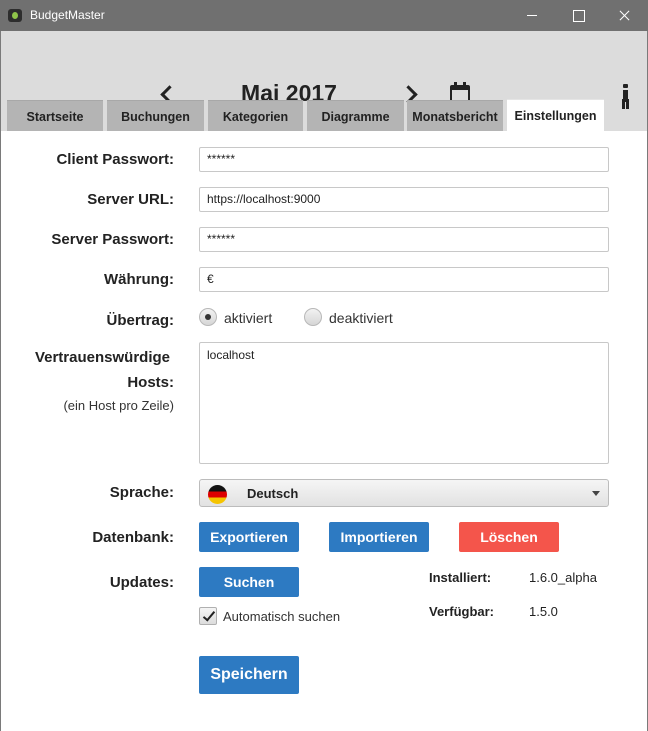 The image size is (648, 731). I want to click on tab-startseite: Startseite, so click(55, 115).